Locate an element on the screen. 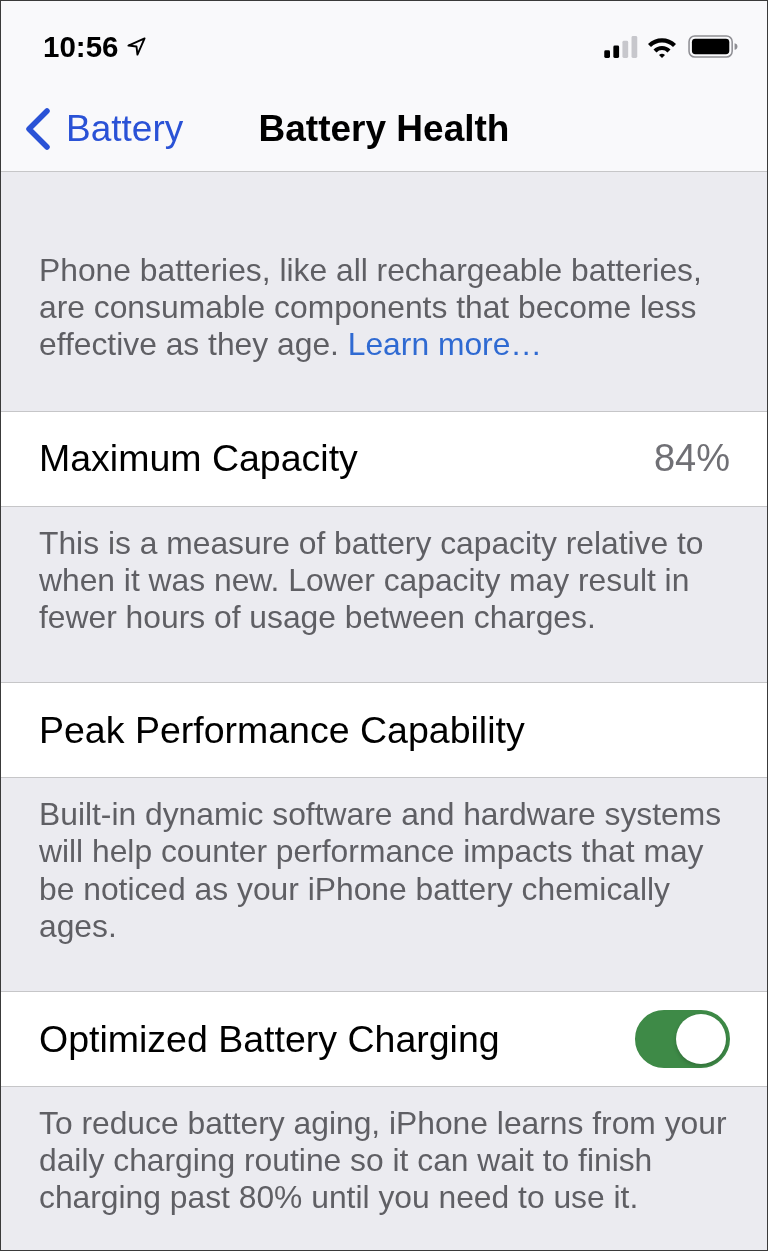 The width and height of the screenshot is (768, 1251). signal-bars-icon is located at coordinates (621, 46).